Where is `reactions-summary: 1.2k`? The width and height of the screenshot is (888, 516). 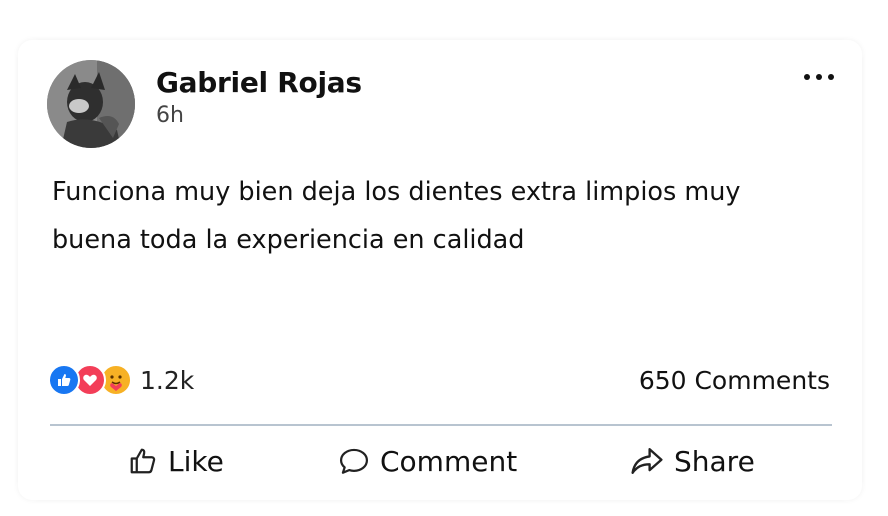 reactions-summary: 1.2k is located at coordinates (121, 380).